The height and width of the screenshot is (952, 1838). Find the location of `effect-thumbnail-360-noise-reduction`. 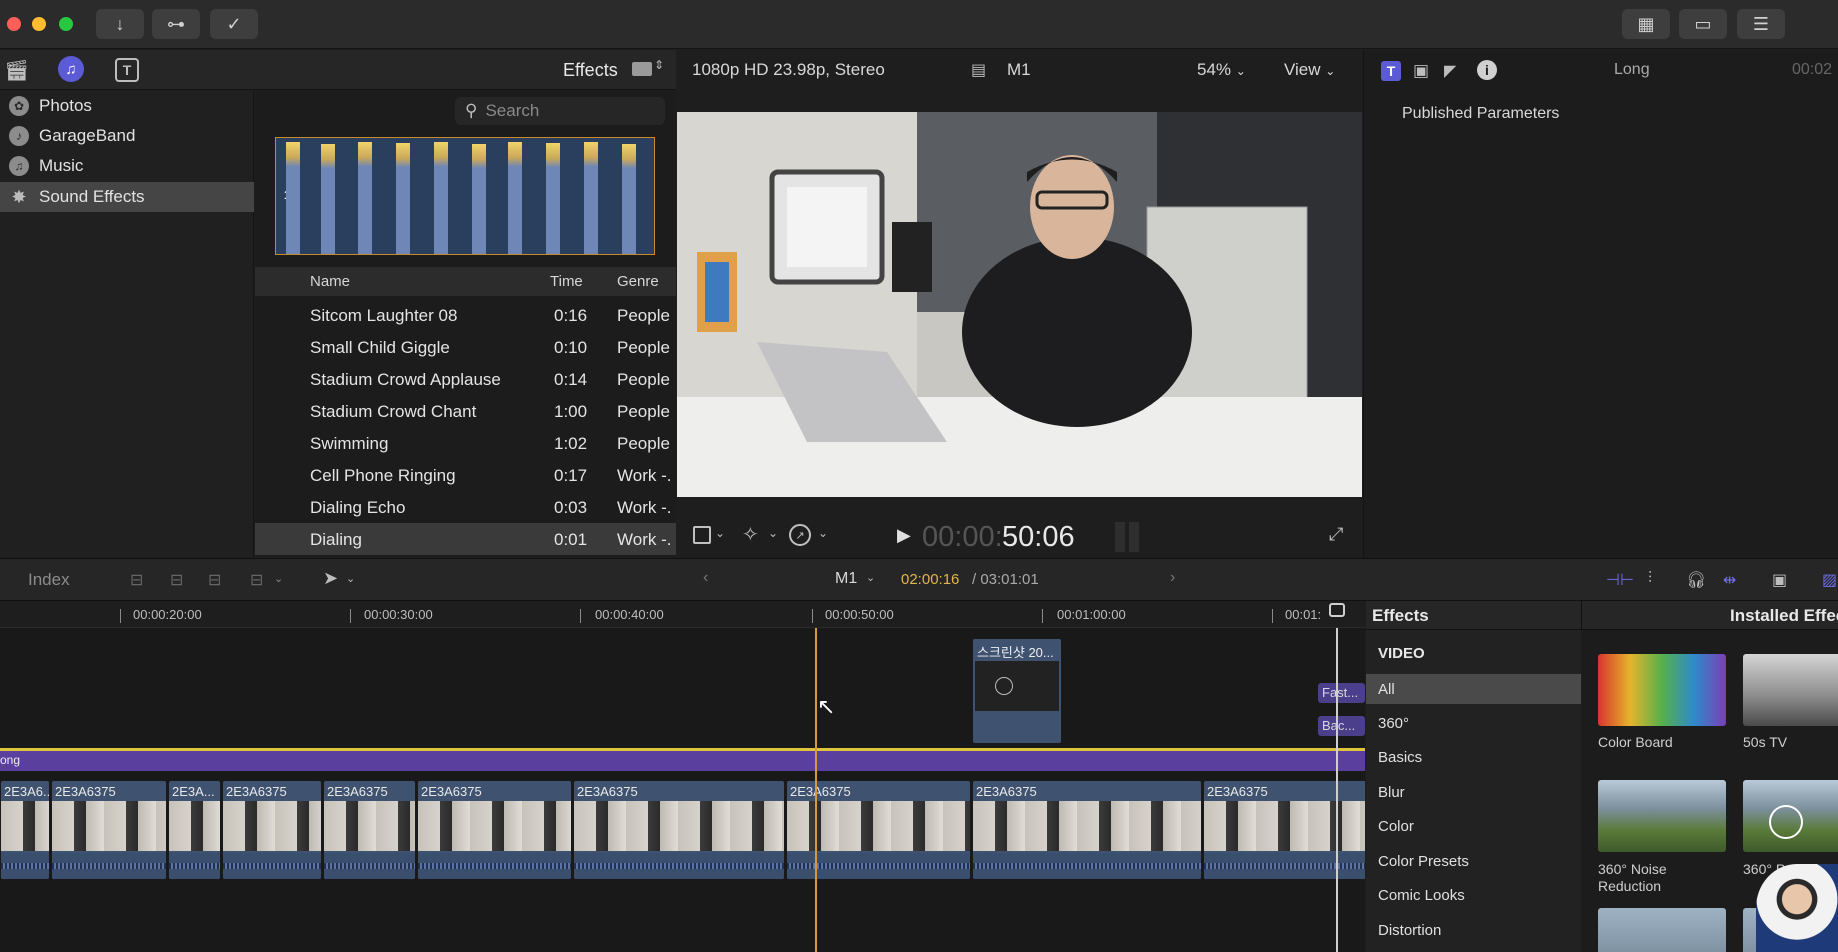

effect-thumbnail-360-noise-reduction is located at coordinates (1662, 816).